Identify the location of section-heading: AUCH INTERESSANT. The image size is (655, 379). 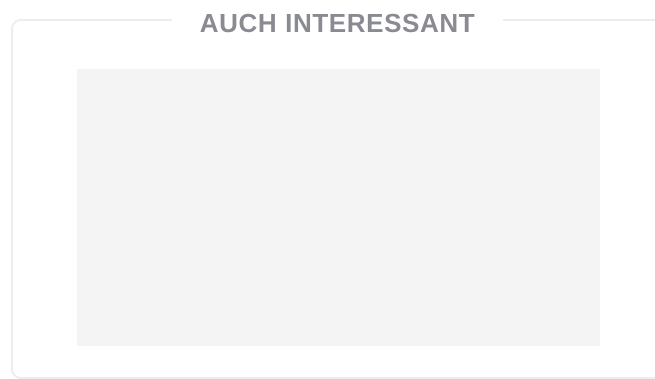
(337, 23).